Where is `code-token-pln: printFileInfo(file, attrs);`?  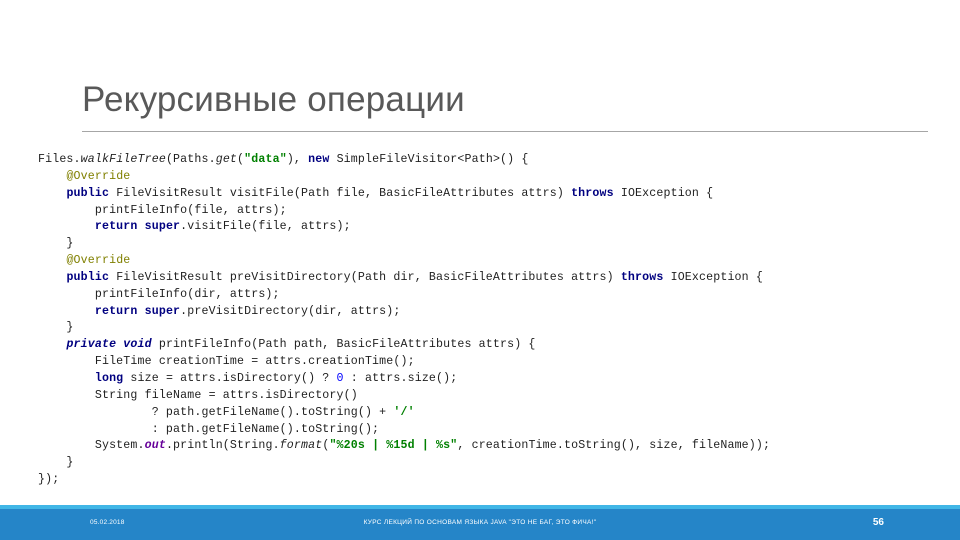 code-token-pln: printFileInfo(file, attrs); is located at coordinates (162, 210).